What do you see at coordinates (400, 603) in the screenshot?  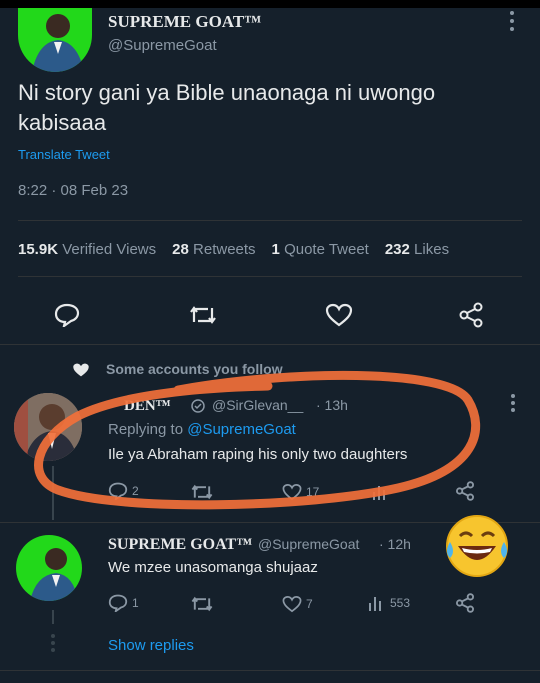 I see `view-count: 553` at bounding box center [400, 603].